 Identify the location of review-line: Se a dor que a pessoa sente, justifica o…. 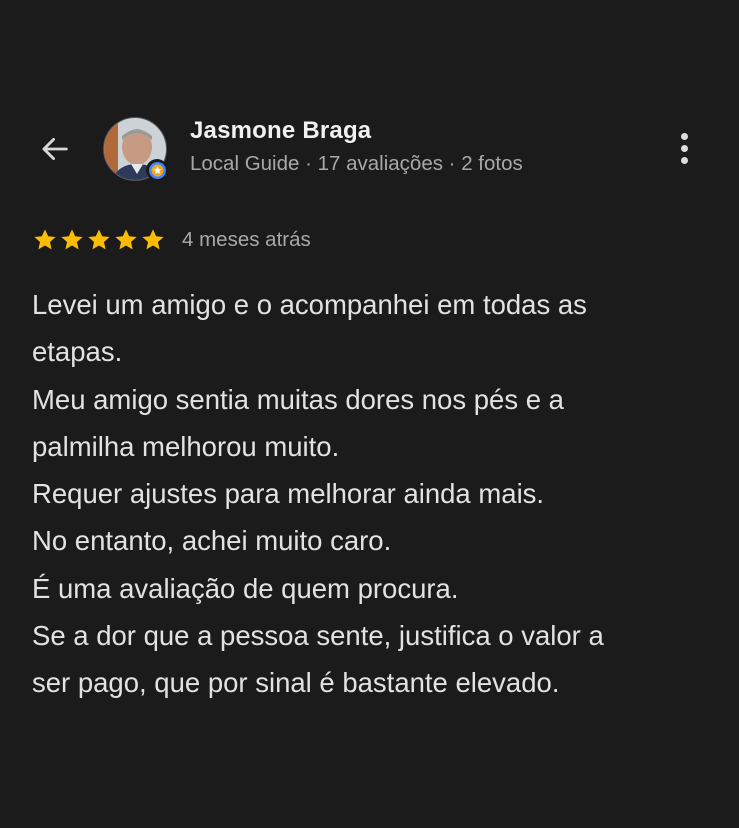
(318, 636).